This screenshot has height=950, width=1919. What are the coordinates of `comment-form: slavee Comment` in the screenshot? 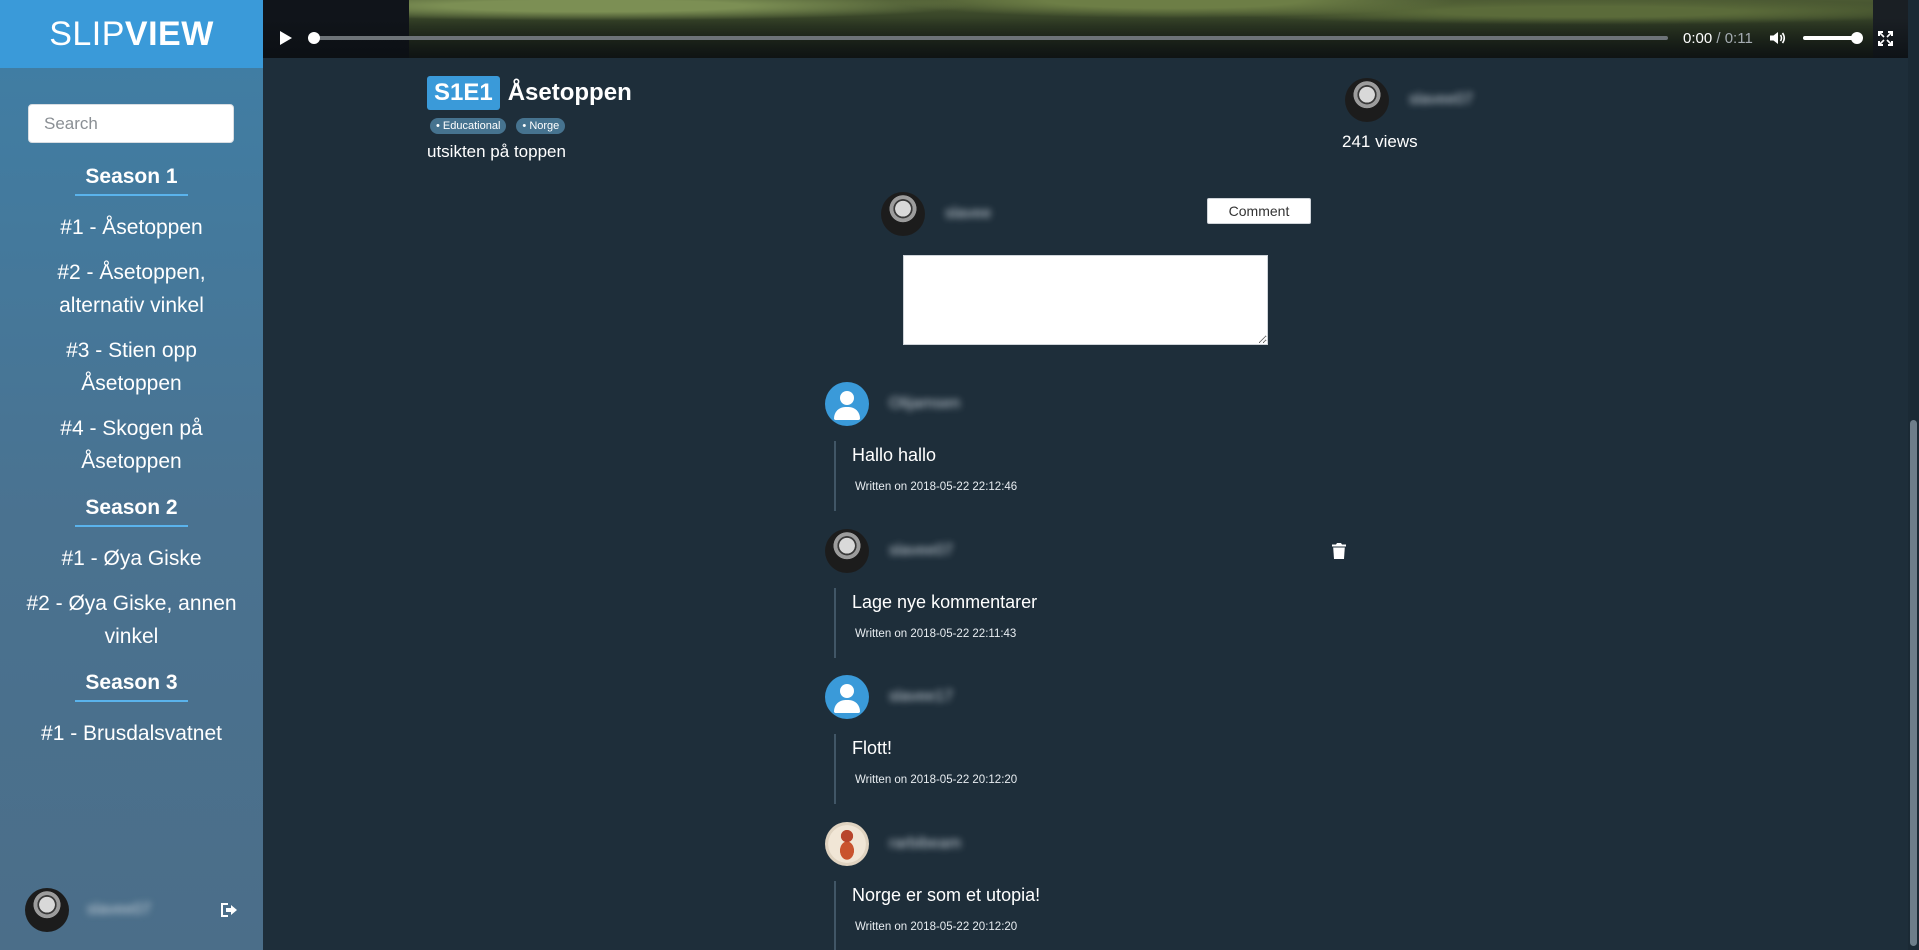 It's located at (1096, 269).